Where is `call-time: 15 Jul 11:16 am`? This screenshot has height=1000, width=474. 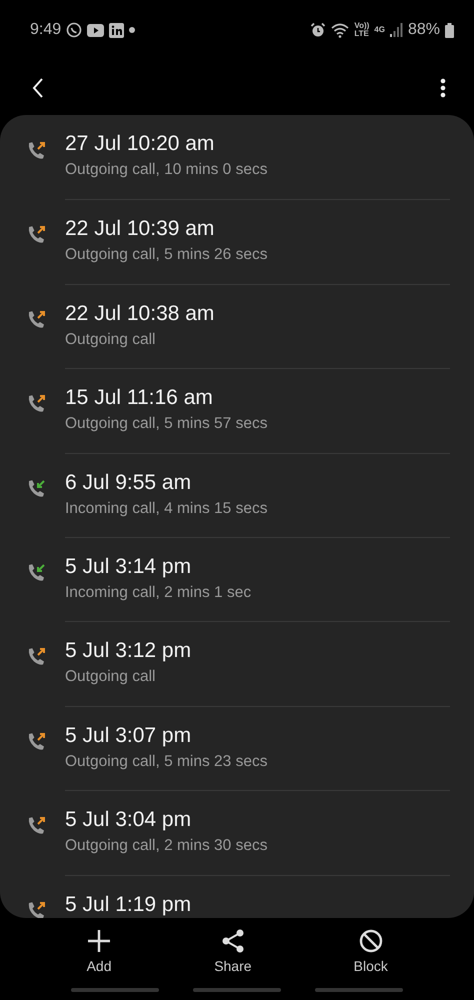
call-time: 15 Jul 11:16 am is located at coordinates (139, 398).